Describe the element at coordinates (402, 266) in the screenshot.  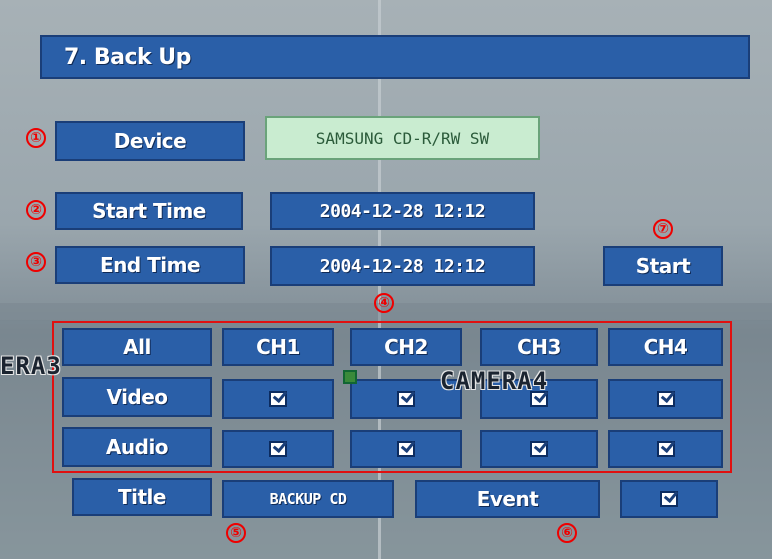
I see `end-time-field: 2004-12-28 12:12` at that location.